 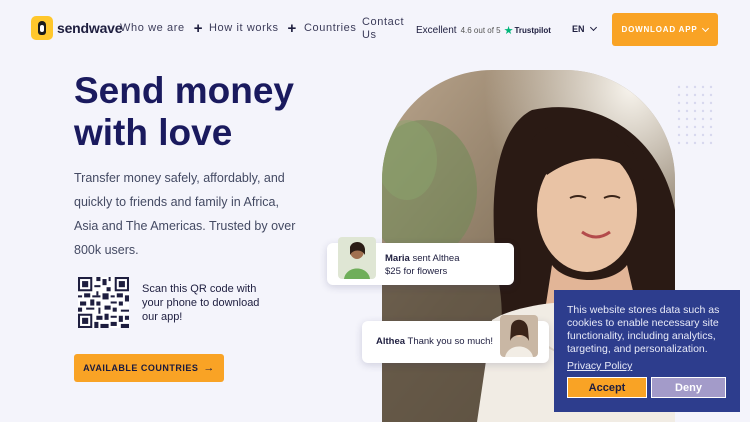 What do you see at coordinates (184, 111) in the screenshot?
I see `hero-title: Send money with love` at bounding box center [184, 111].